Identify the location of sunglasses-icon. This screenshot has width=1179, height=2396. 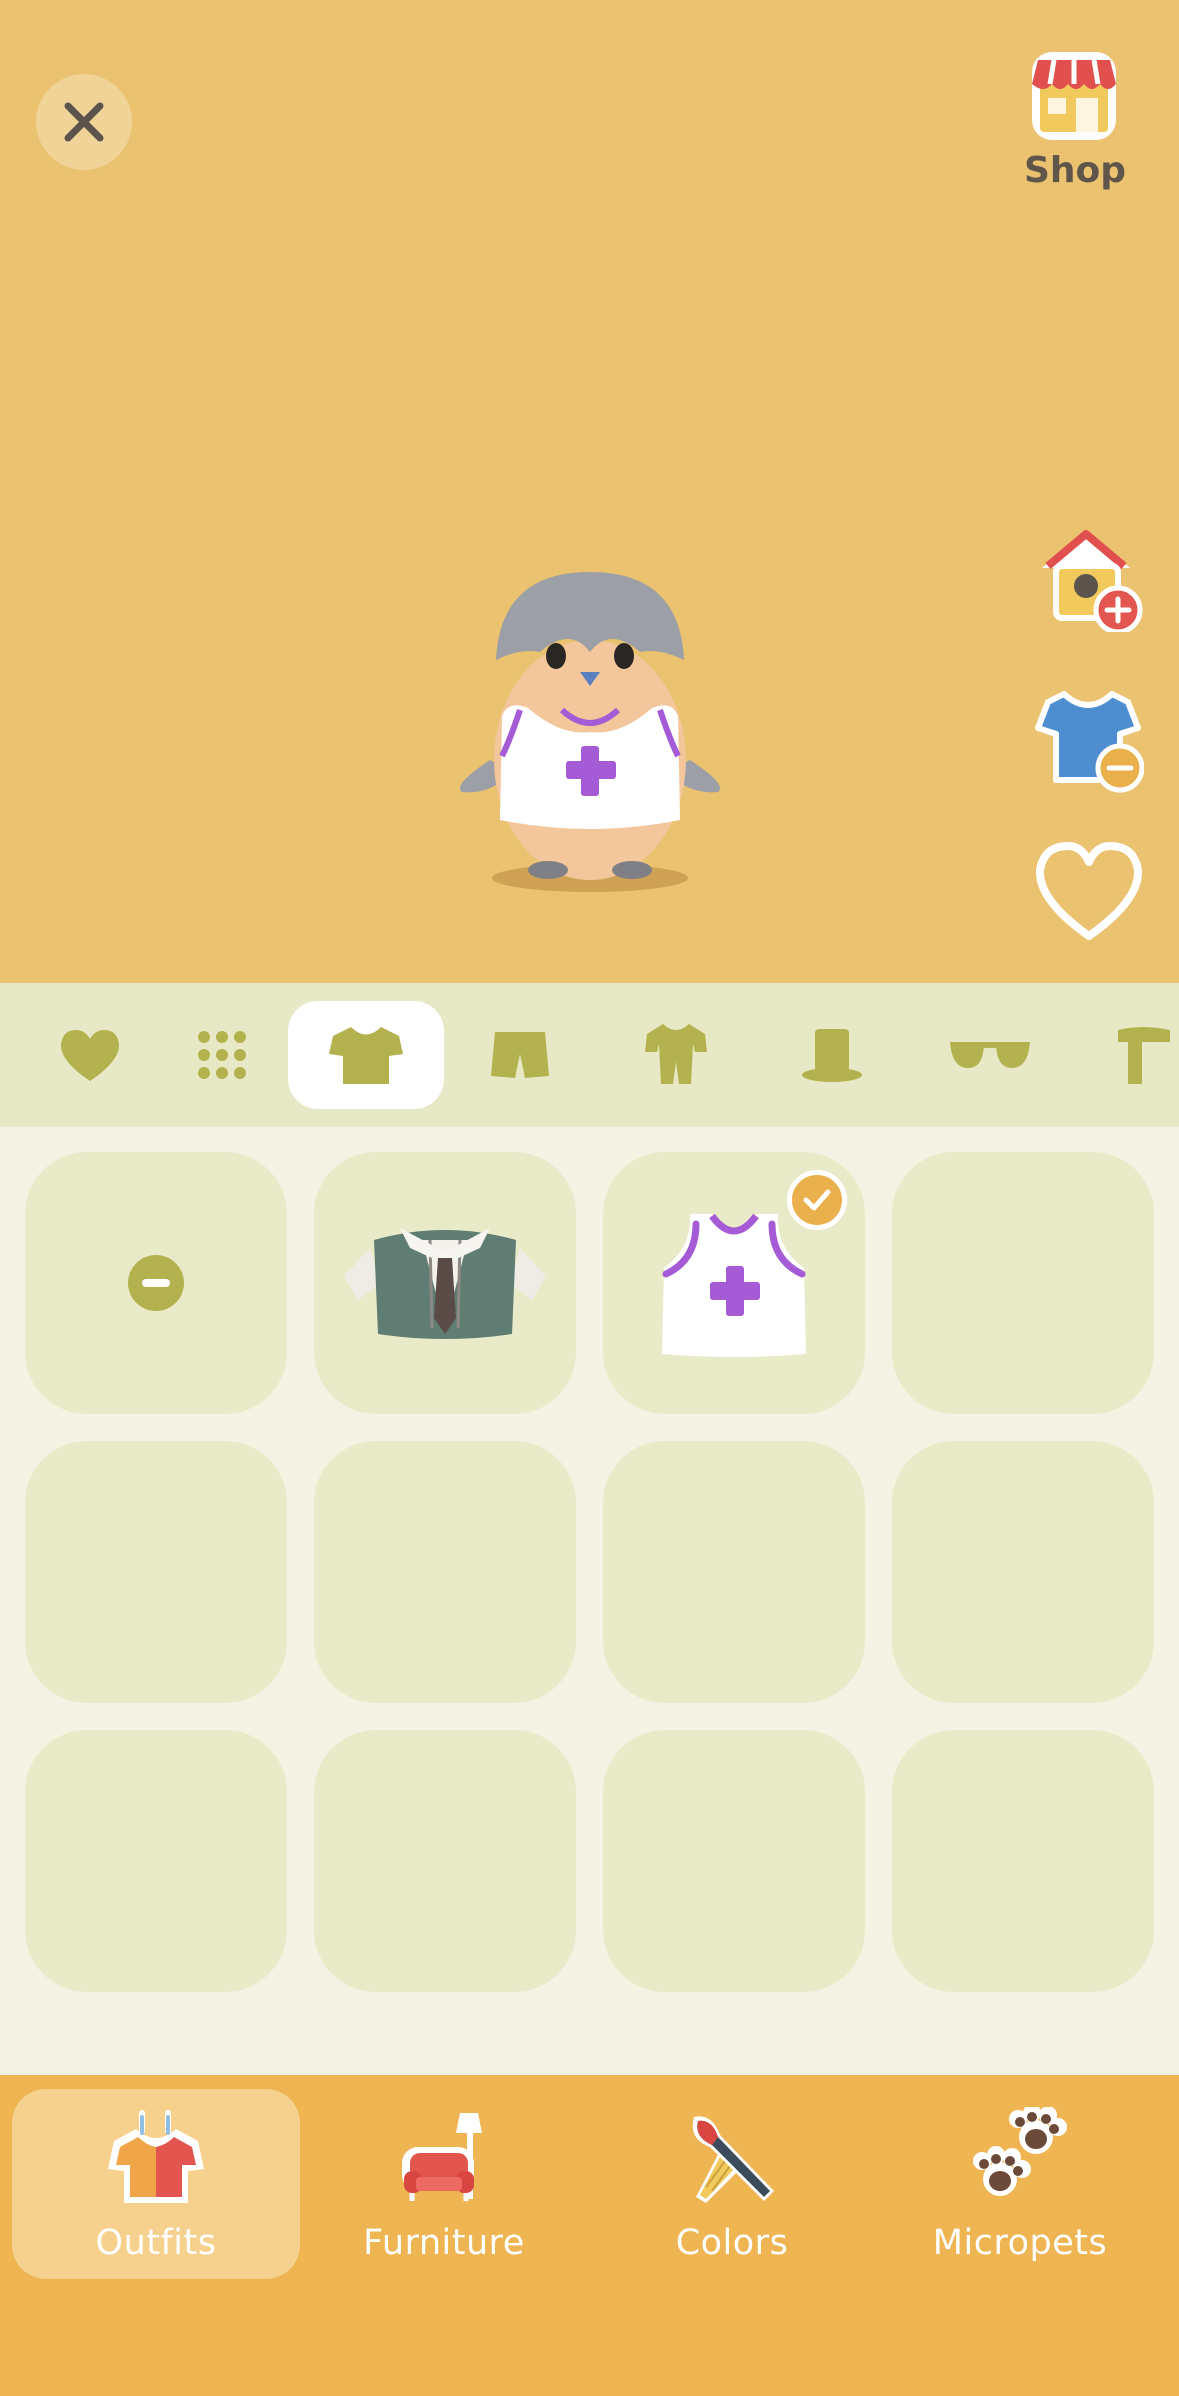
(990, 1055).